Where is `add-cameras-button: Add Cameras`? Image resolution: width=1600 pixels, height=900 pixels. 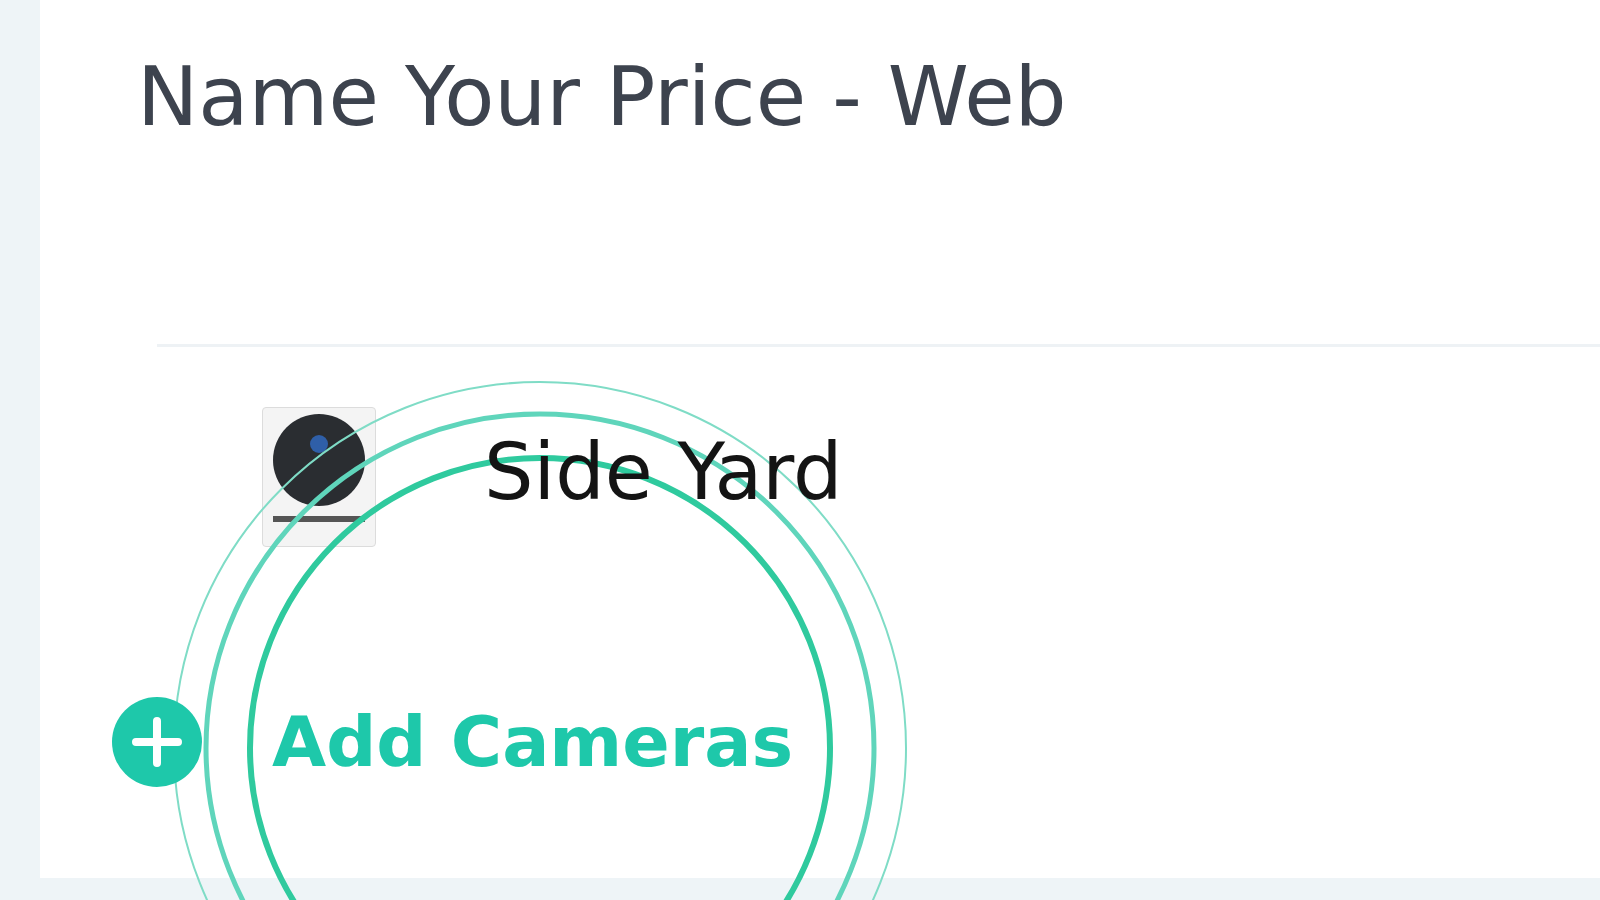
add-cameras-button: Add Cameras is located at coordinates (453, 742).